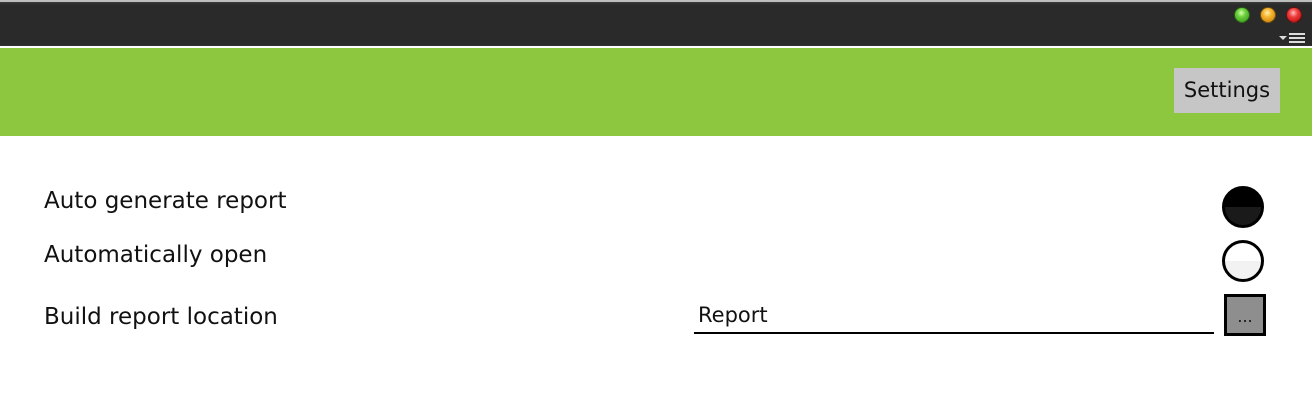 The height and width of the screenshot is (420, 1312). I want to click on close-button, so click(1294, 15).